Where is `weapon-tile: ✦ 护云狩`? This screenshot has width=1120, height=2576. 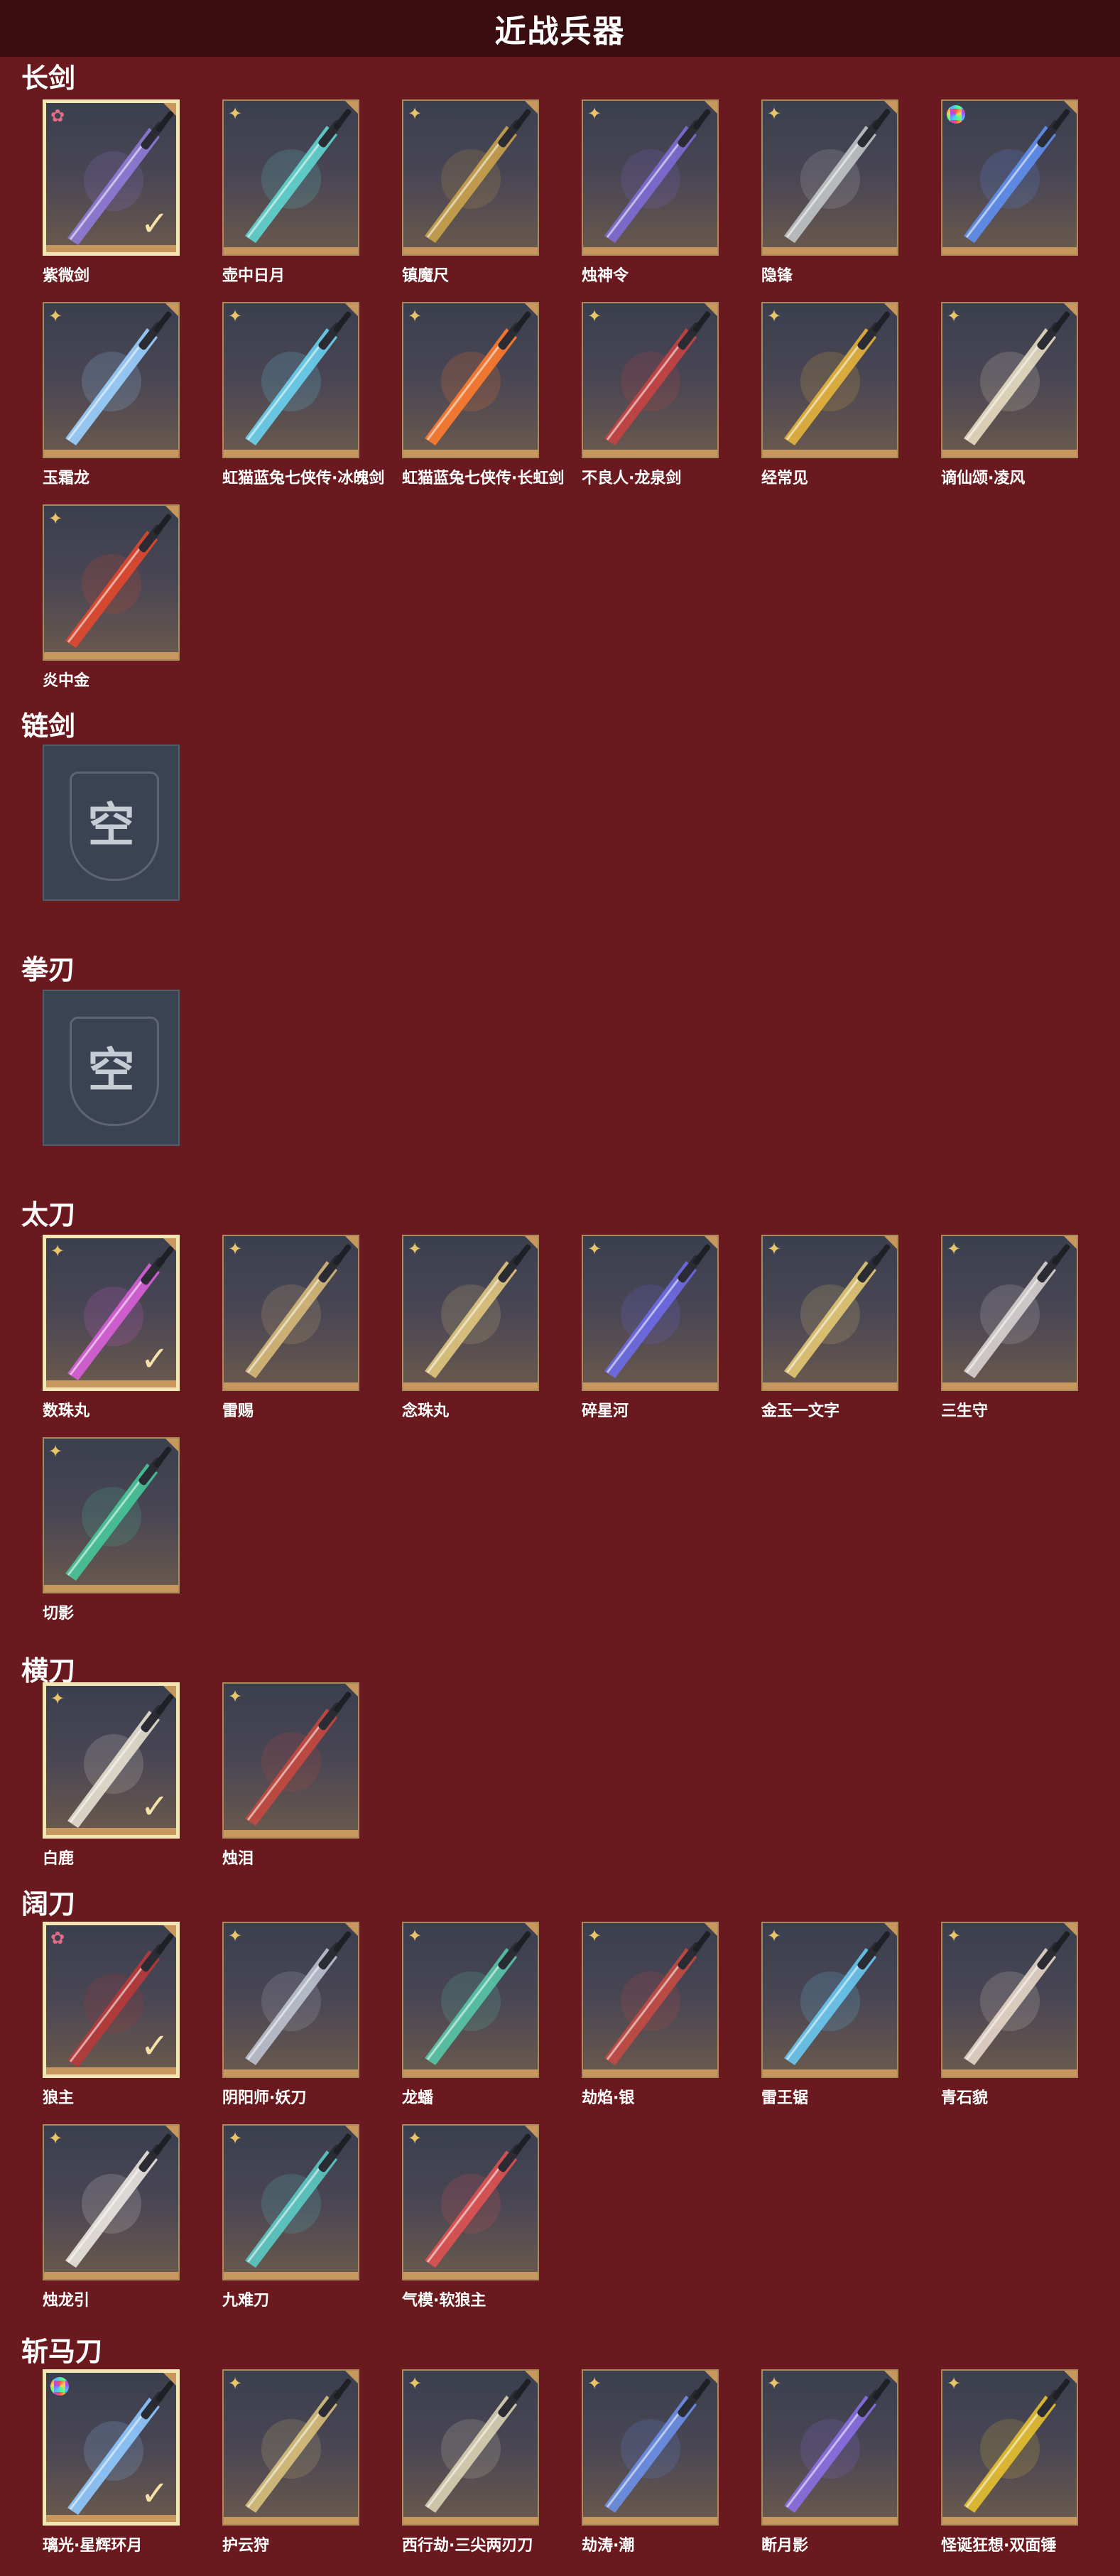 weapon-tile: ✦ 护云狩 is located at coordinates (290, 2462).